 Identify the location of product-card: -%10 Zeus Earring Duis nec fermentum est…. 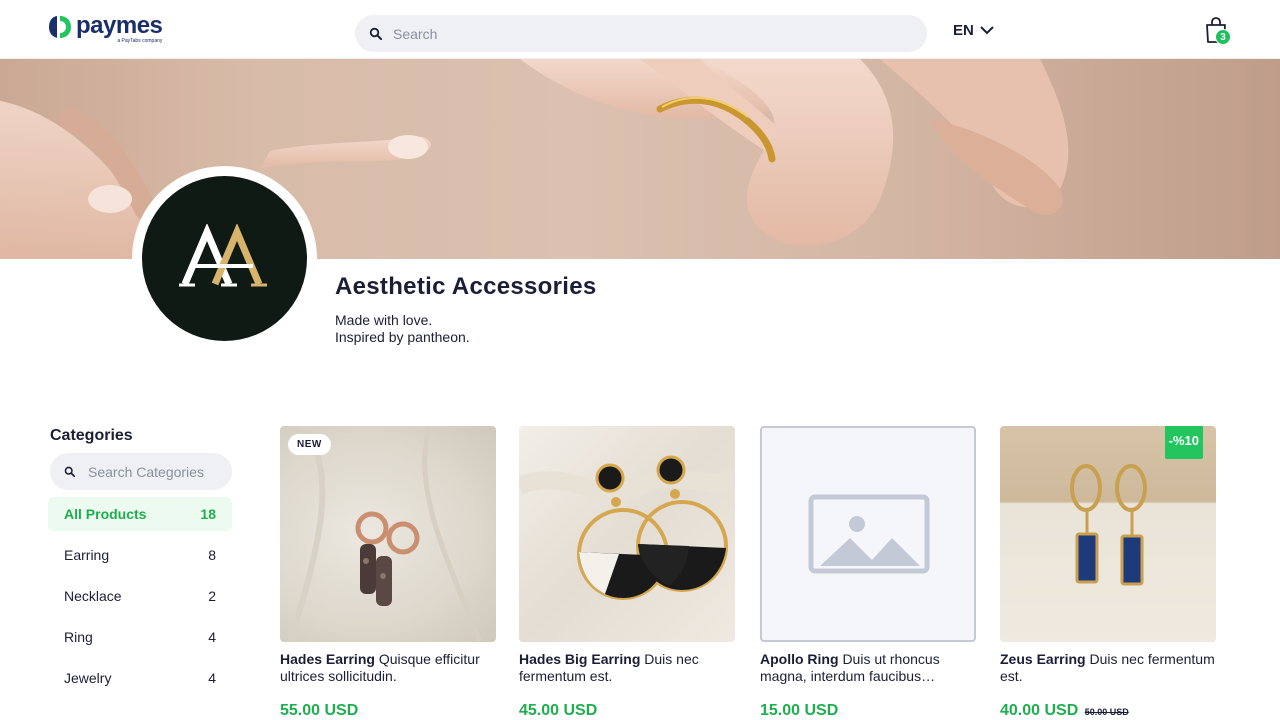
(1108, 573).